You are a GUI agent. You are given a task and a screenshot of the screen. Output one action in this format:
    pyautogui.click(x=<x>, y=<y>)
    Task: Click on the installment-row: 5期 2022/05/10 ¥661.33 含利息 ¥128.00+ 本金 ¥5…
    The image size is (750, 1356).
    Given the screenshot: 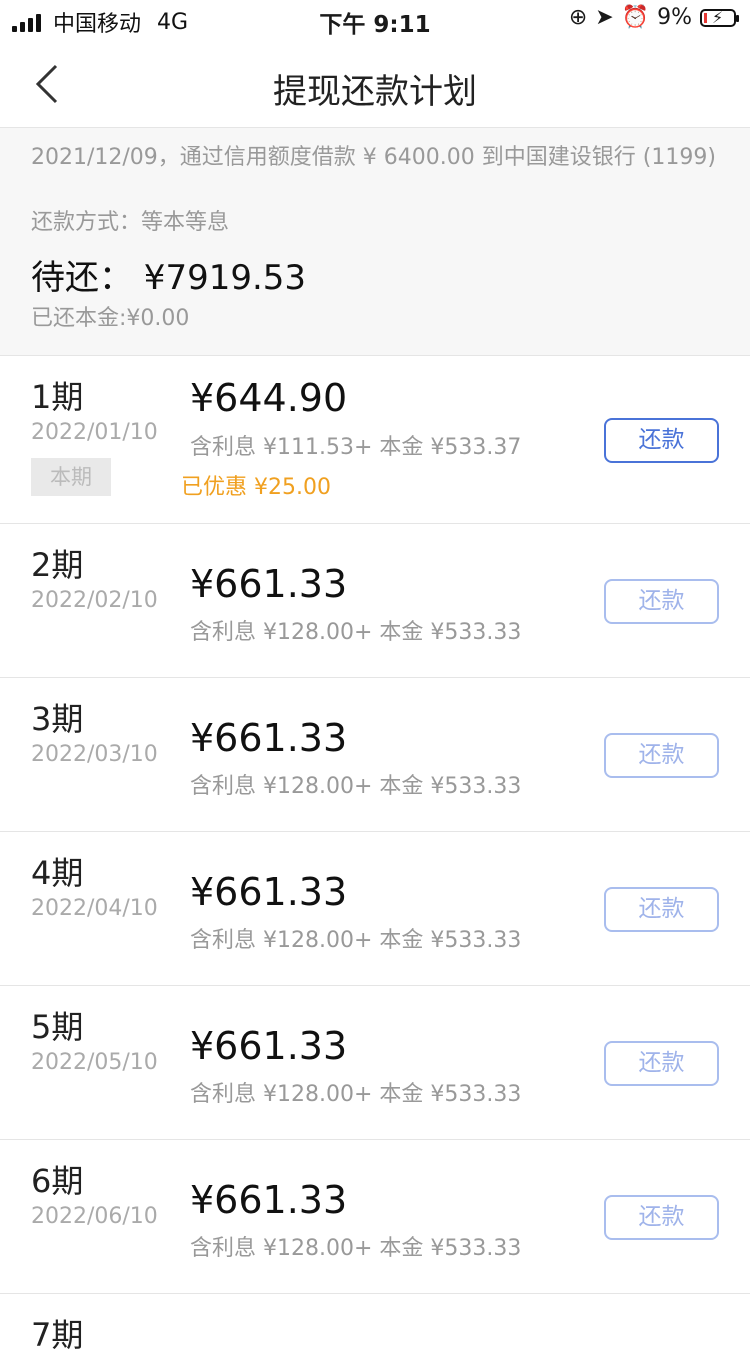 What is the action you would take?
    pyautogui.click(x=375, y=1063)
    